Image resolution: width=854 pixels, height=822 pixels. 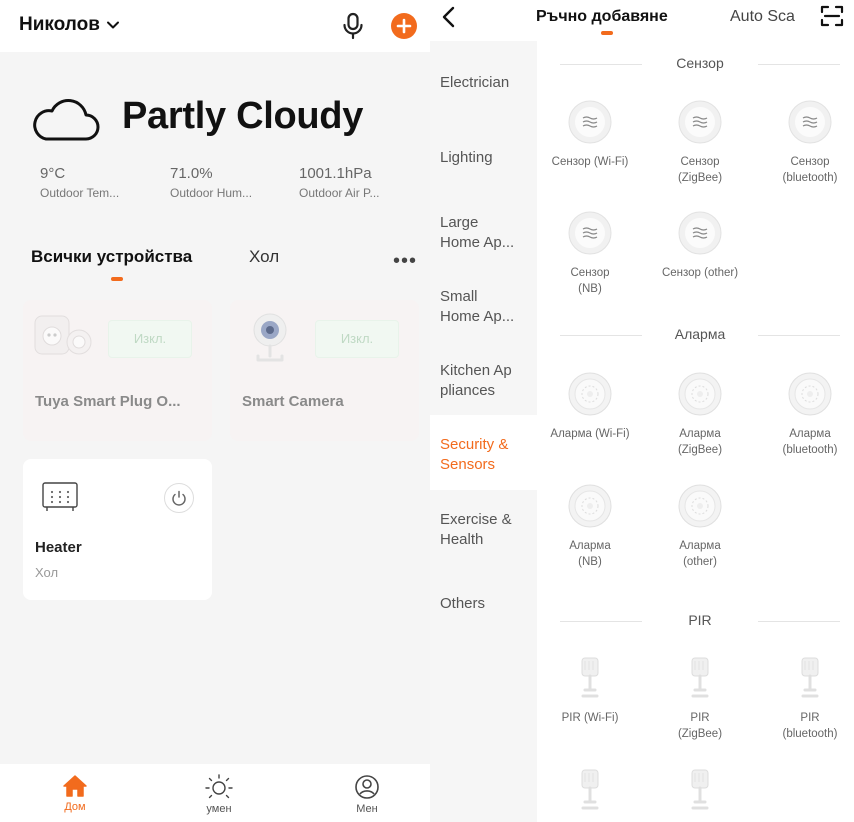 What do you see at coordinates (483, 530) in the screenshot?
I see `category-exercise-health: Exercise & Health` at bounding box center [483, 530].